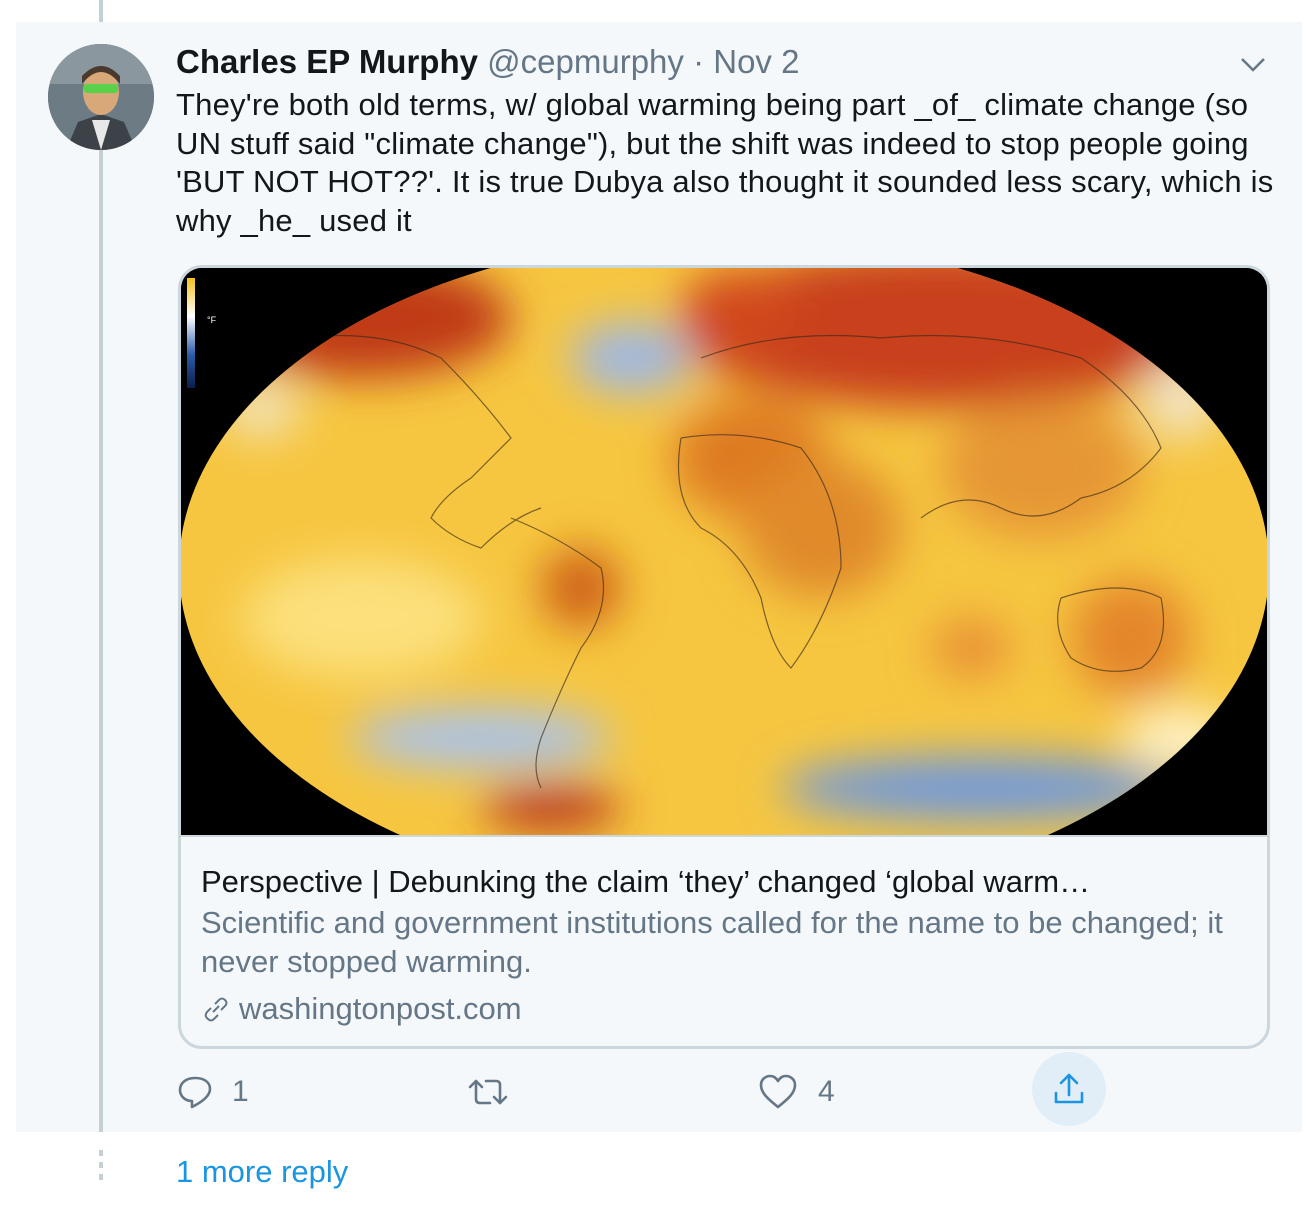 This screenshot has width=1312, height=1210. I want to click on reply-count: 1, so click(240, 1091).